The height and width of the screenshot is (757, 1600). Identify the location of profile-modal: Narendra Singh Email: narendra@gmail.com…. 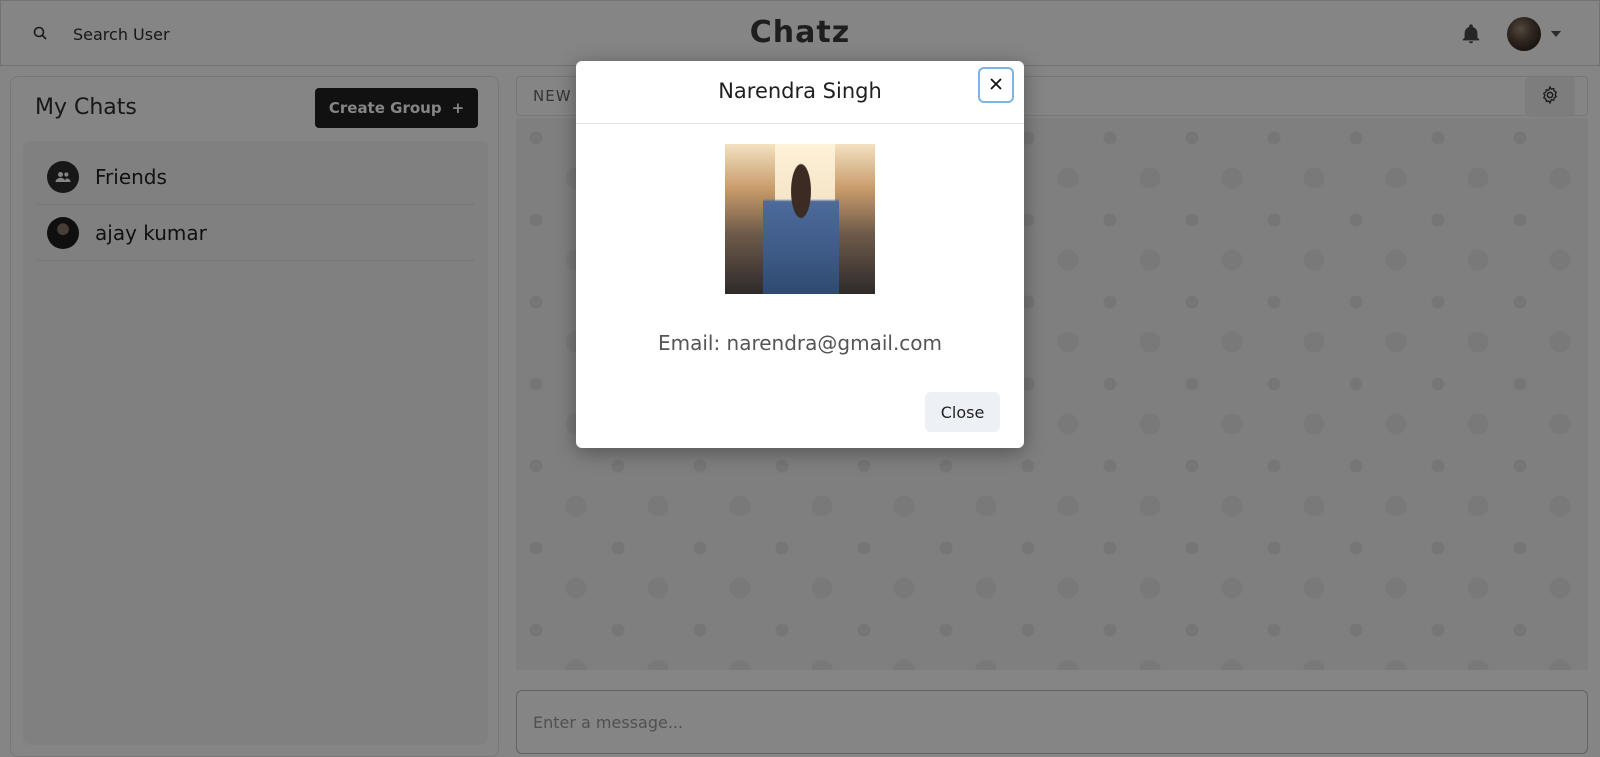
(800, 254).